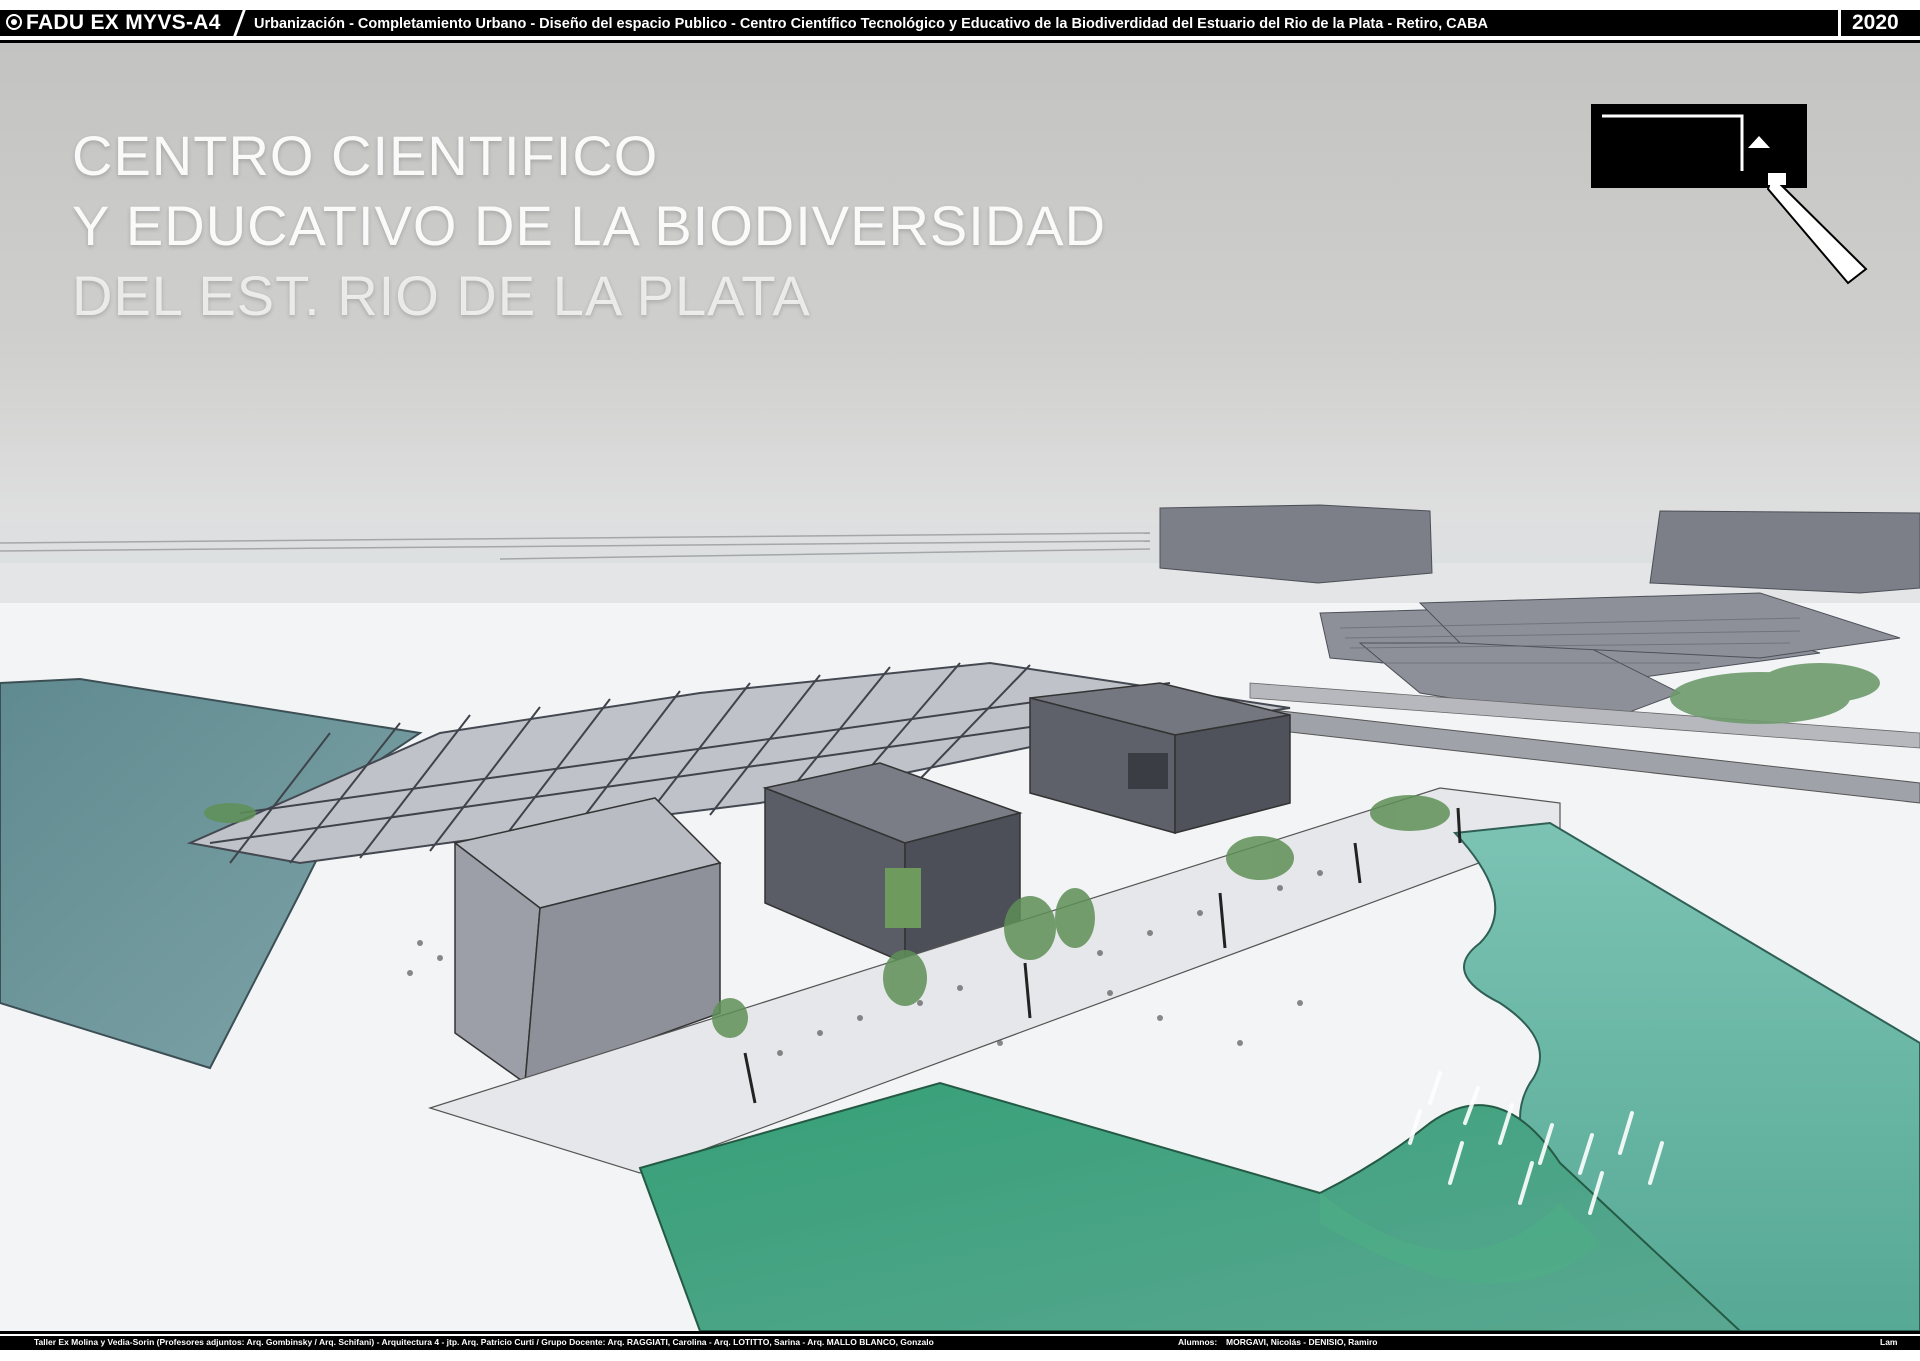 The width and height of the screenshot is (1920, 1361). Describe the element at coordinates (1198, 1342) in the screenshot. I see `footer-students-label: Alumnos:` at that location.